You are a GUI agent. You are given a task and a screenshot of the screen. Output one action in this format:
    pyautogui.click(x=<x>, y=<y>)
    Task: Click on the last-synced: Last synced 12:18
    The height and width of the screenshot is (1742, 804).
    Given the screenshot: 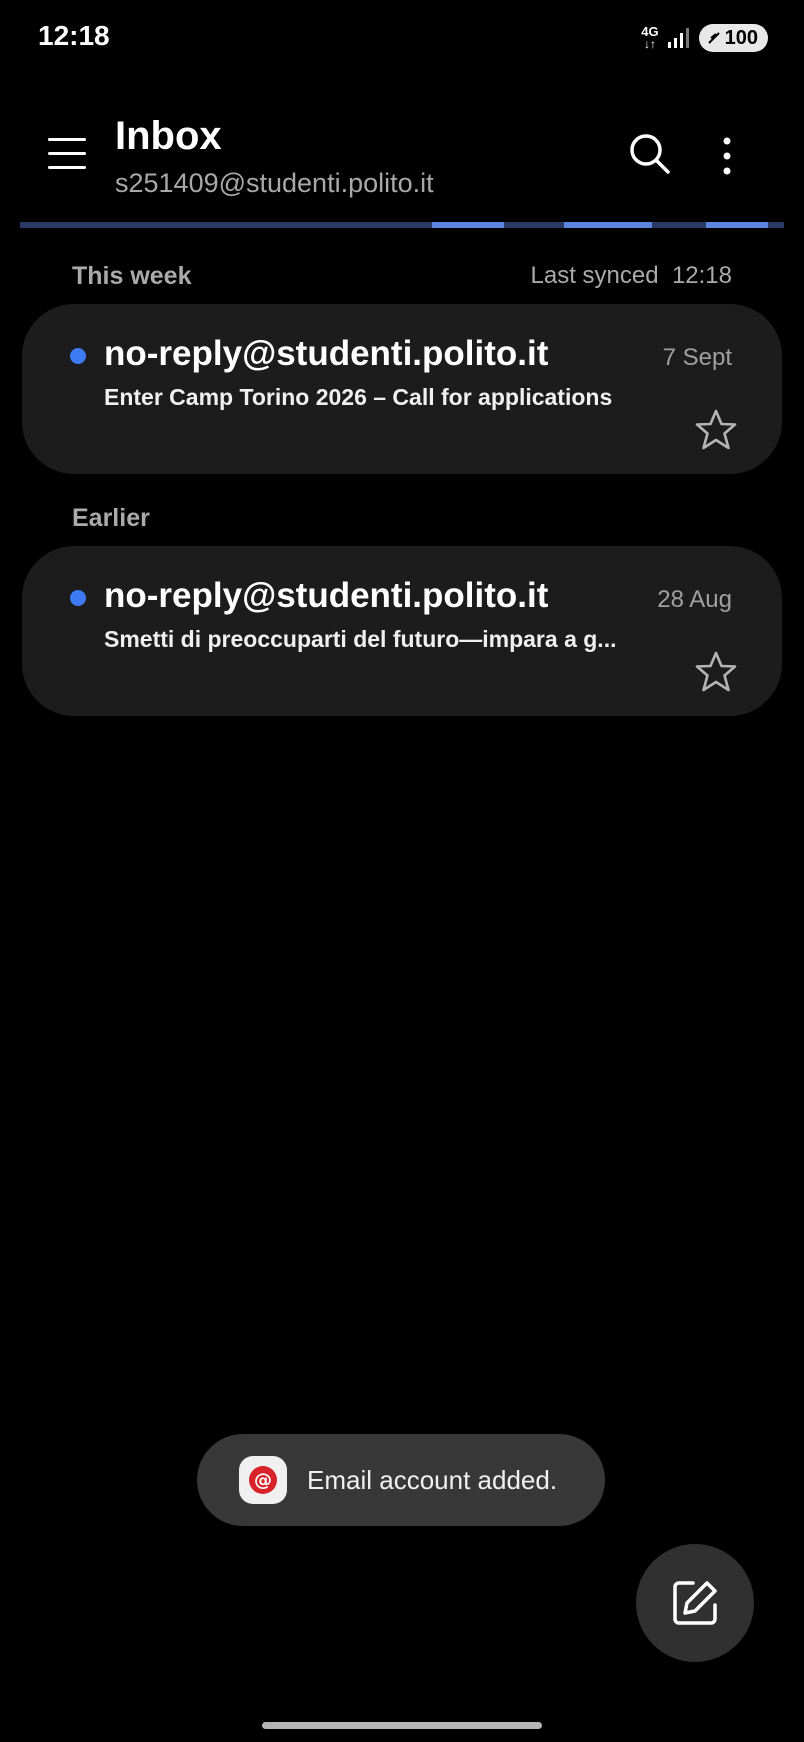 What is the action you would take?
    pyautogui.click(x=631, y=276)
    